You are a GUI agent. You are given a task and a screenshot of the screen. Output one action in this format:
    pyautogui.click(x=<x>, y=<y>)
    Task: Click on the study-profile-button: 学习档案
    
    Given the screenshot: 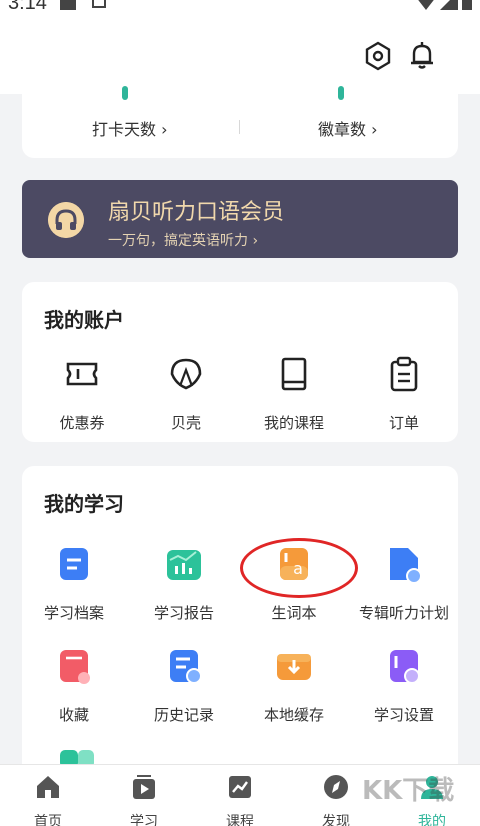 What is the action you would take?
    pyautogui.click(x=74, y=583)
    